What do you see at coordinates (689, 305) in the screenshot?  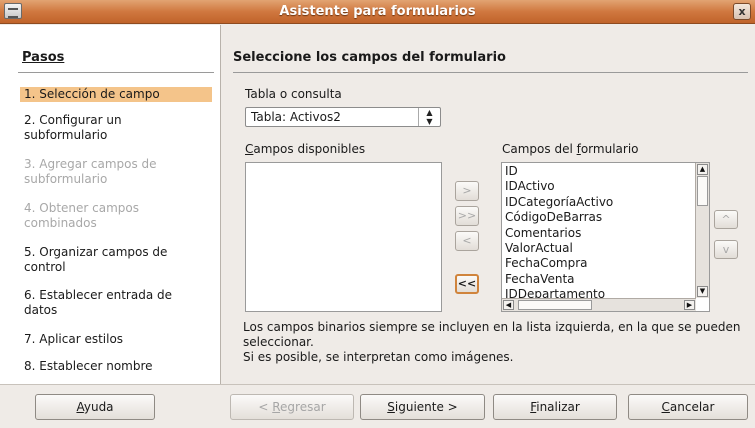 I see `scroll-right-icon: ▶` at bounding box center [689, 305].